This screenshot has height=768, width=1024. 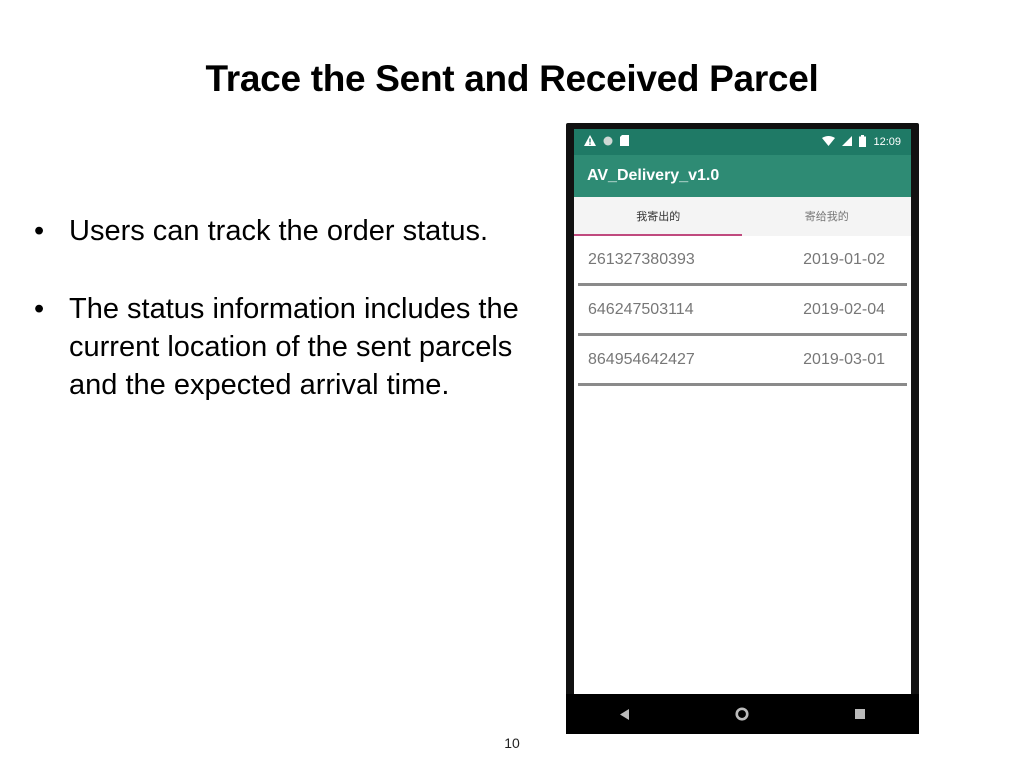 I want to click on tab-bar: 我寄出的 寄给我的, so click(x=742, y=216).